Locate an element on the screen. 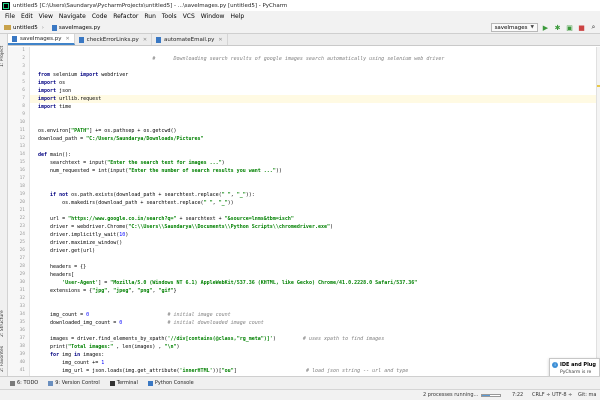 The width and height of the screenshot is (600, 400). line-number: 19 is located at coordinates (18, 195).